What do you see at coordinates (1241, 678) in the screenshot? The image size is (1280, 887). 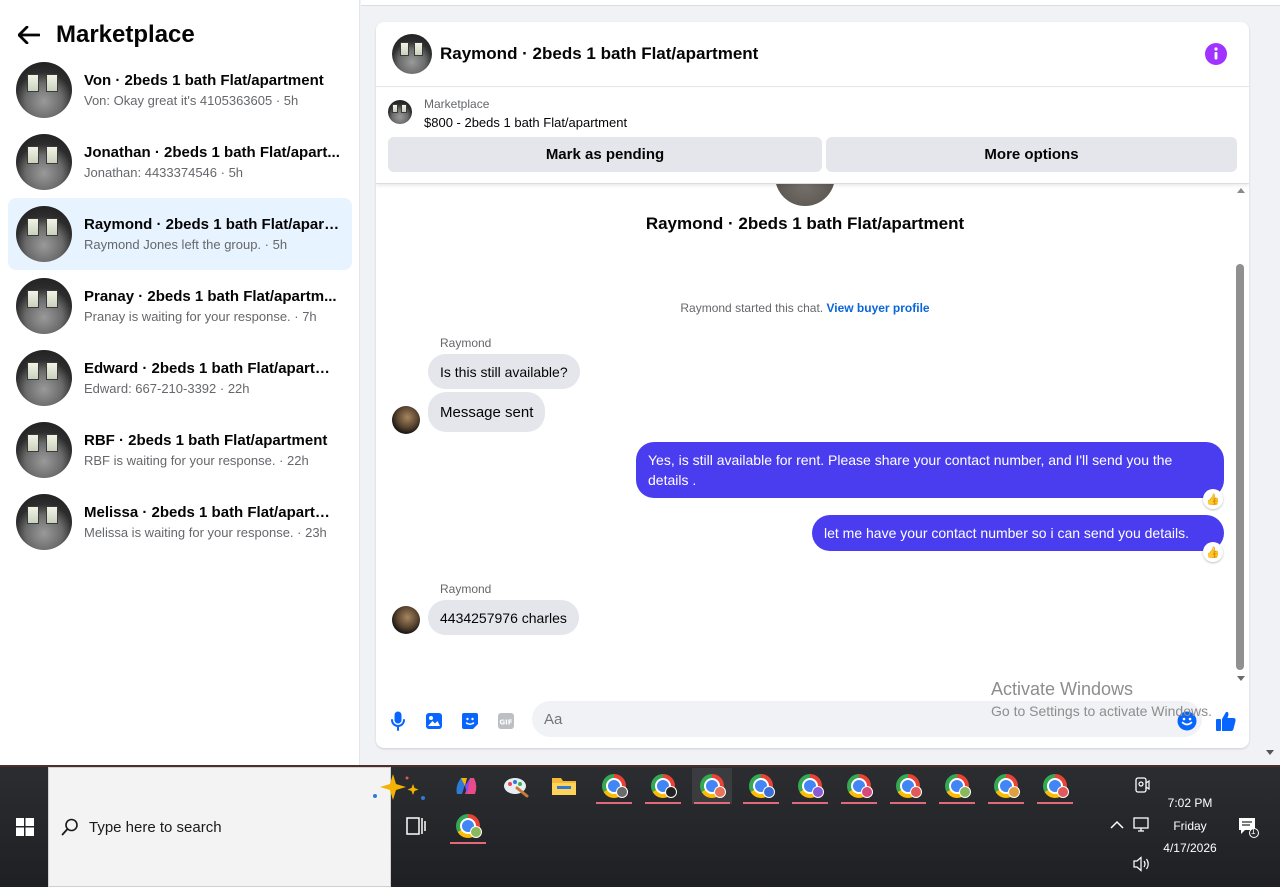 I see `scroll-down-arrow-icon` at bounding box center [1241, 678].